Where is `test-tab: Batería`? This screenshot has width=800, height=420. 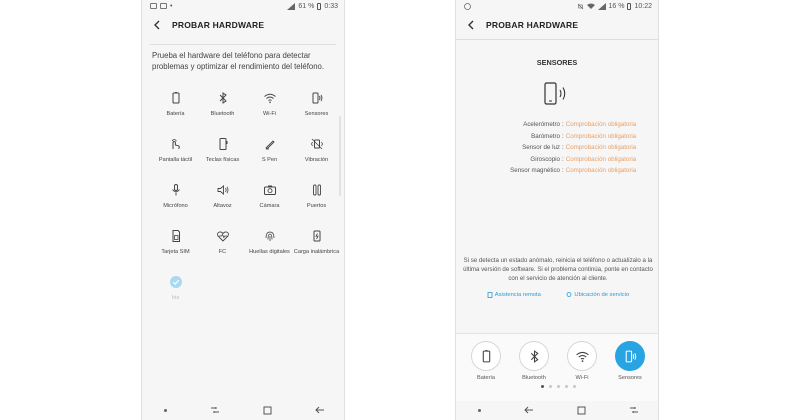 test-tab: Batería is located at coordinates (486, 361).